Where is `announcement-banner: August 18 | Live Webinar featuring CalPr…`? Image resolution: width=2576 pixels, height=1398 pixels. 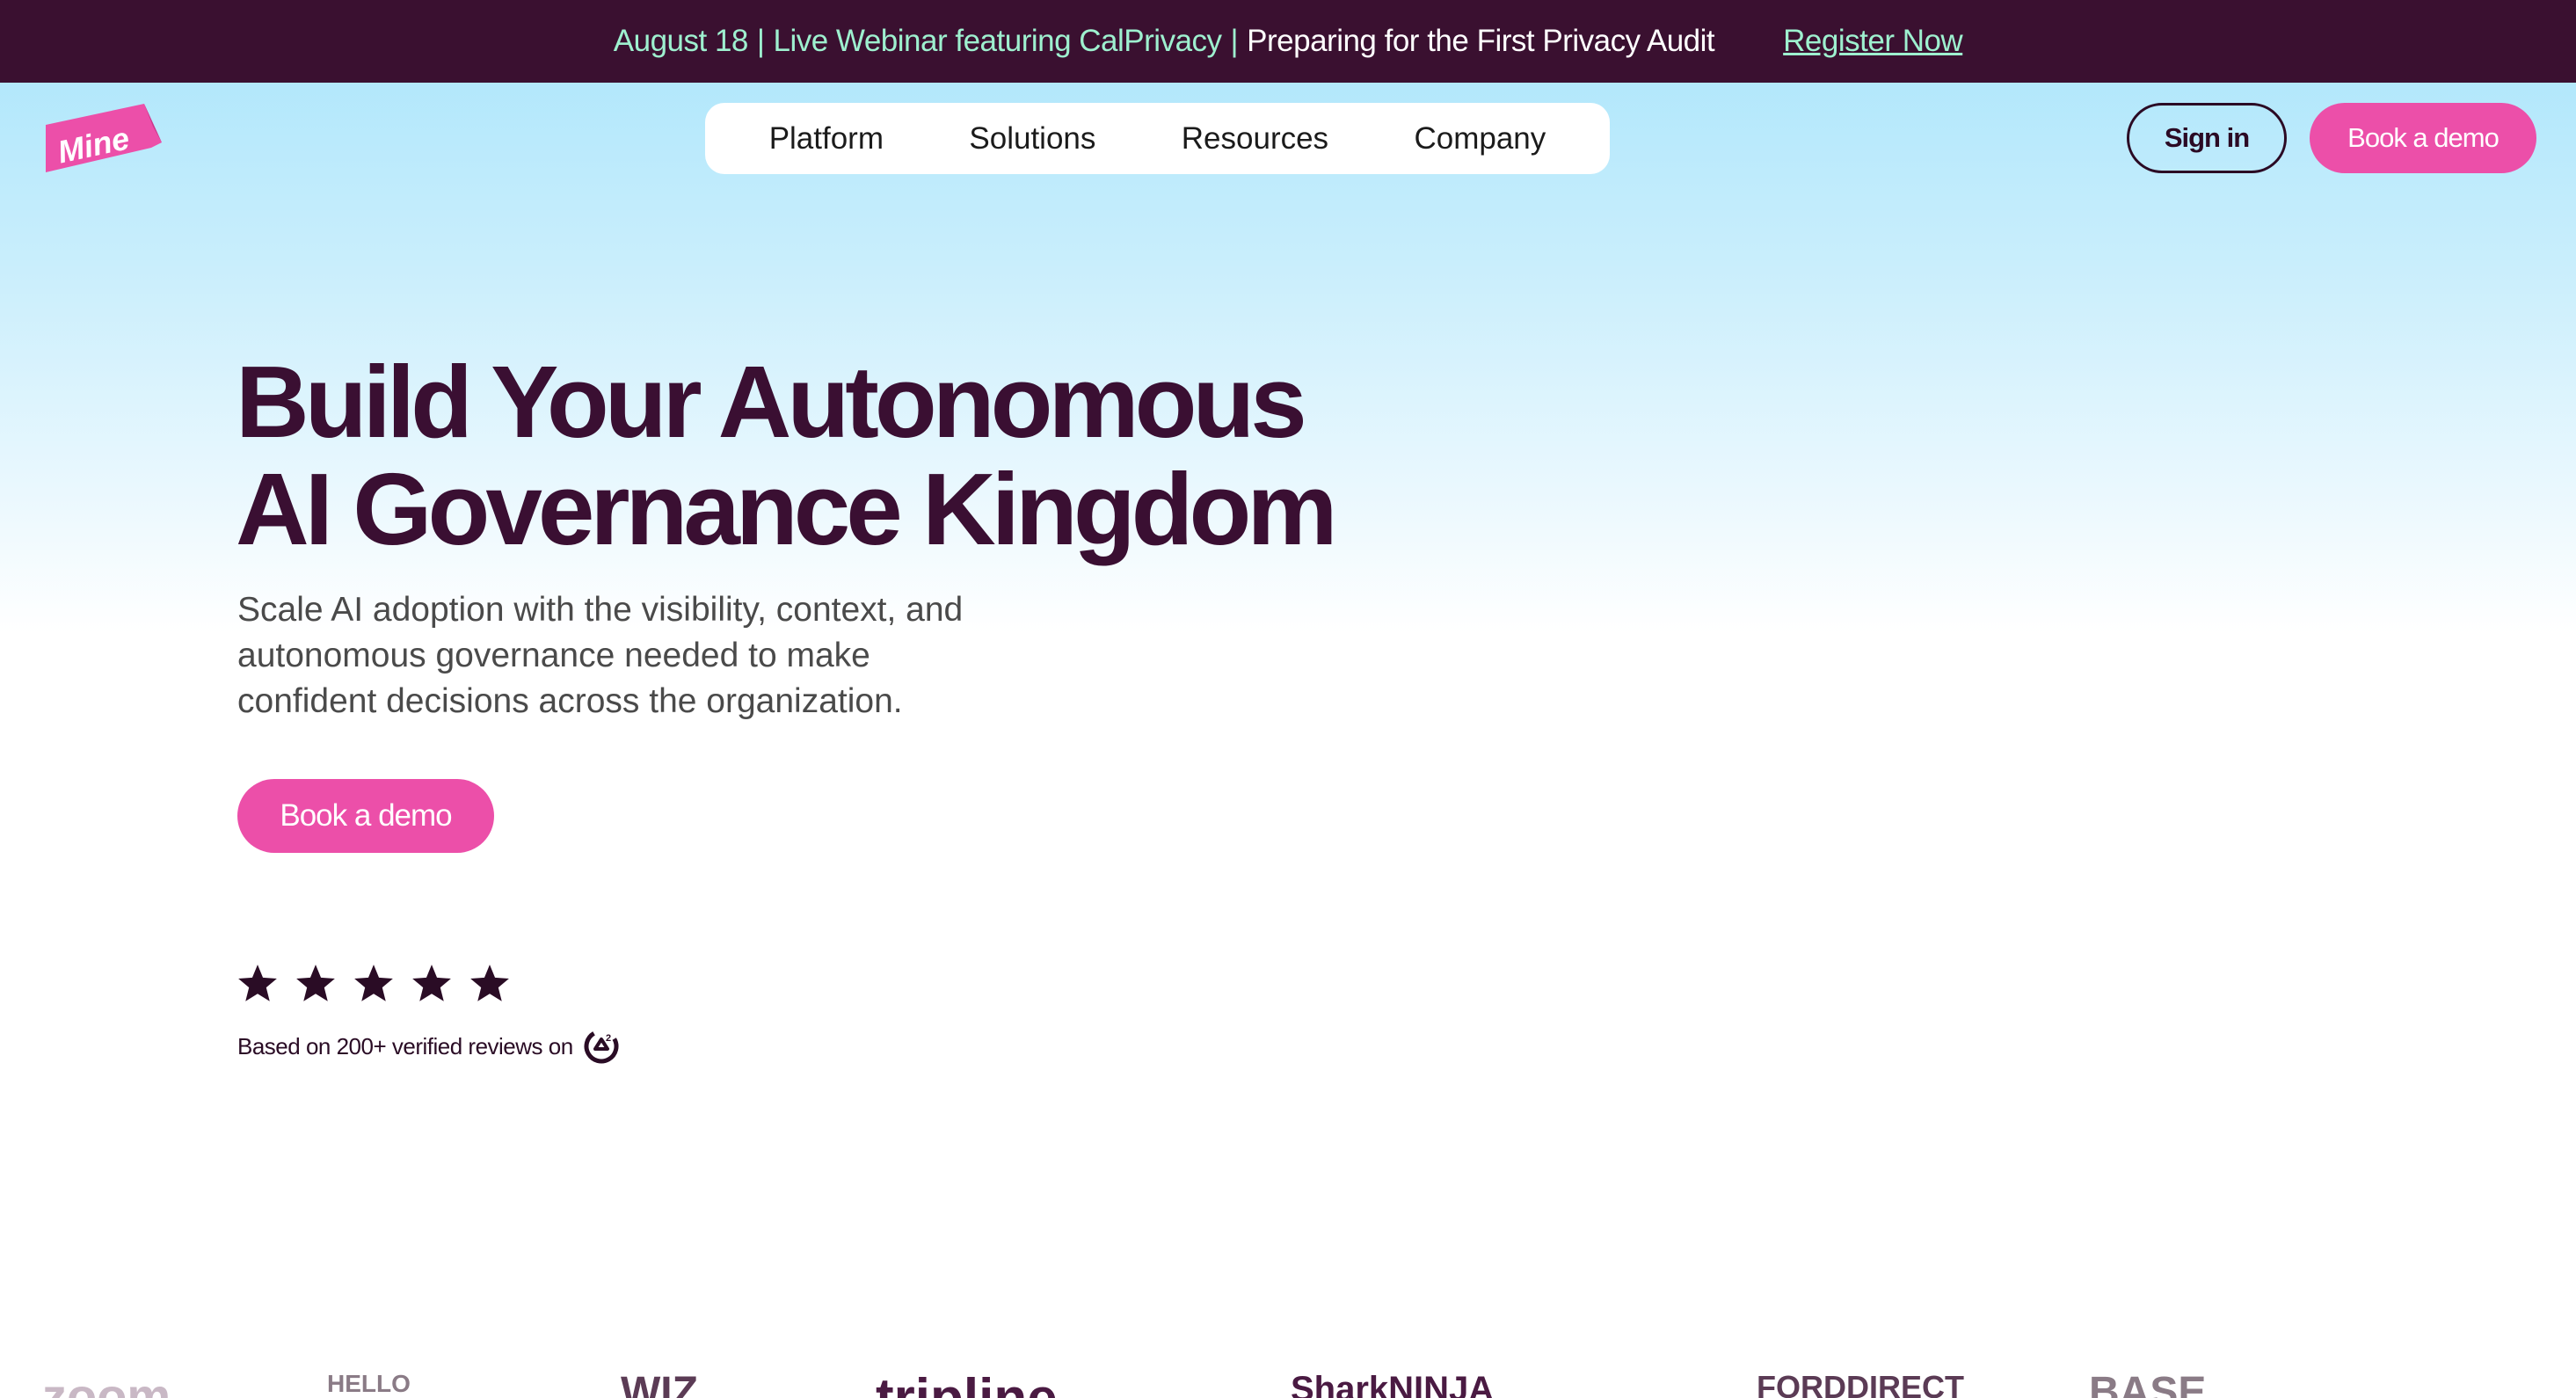 announcement-banner: August 18 | Live Webinar featuring CalPr… is located at coordinates (1288, 42).